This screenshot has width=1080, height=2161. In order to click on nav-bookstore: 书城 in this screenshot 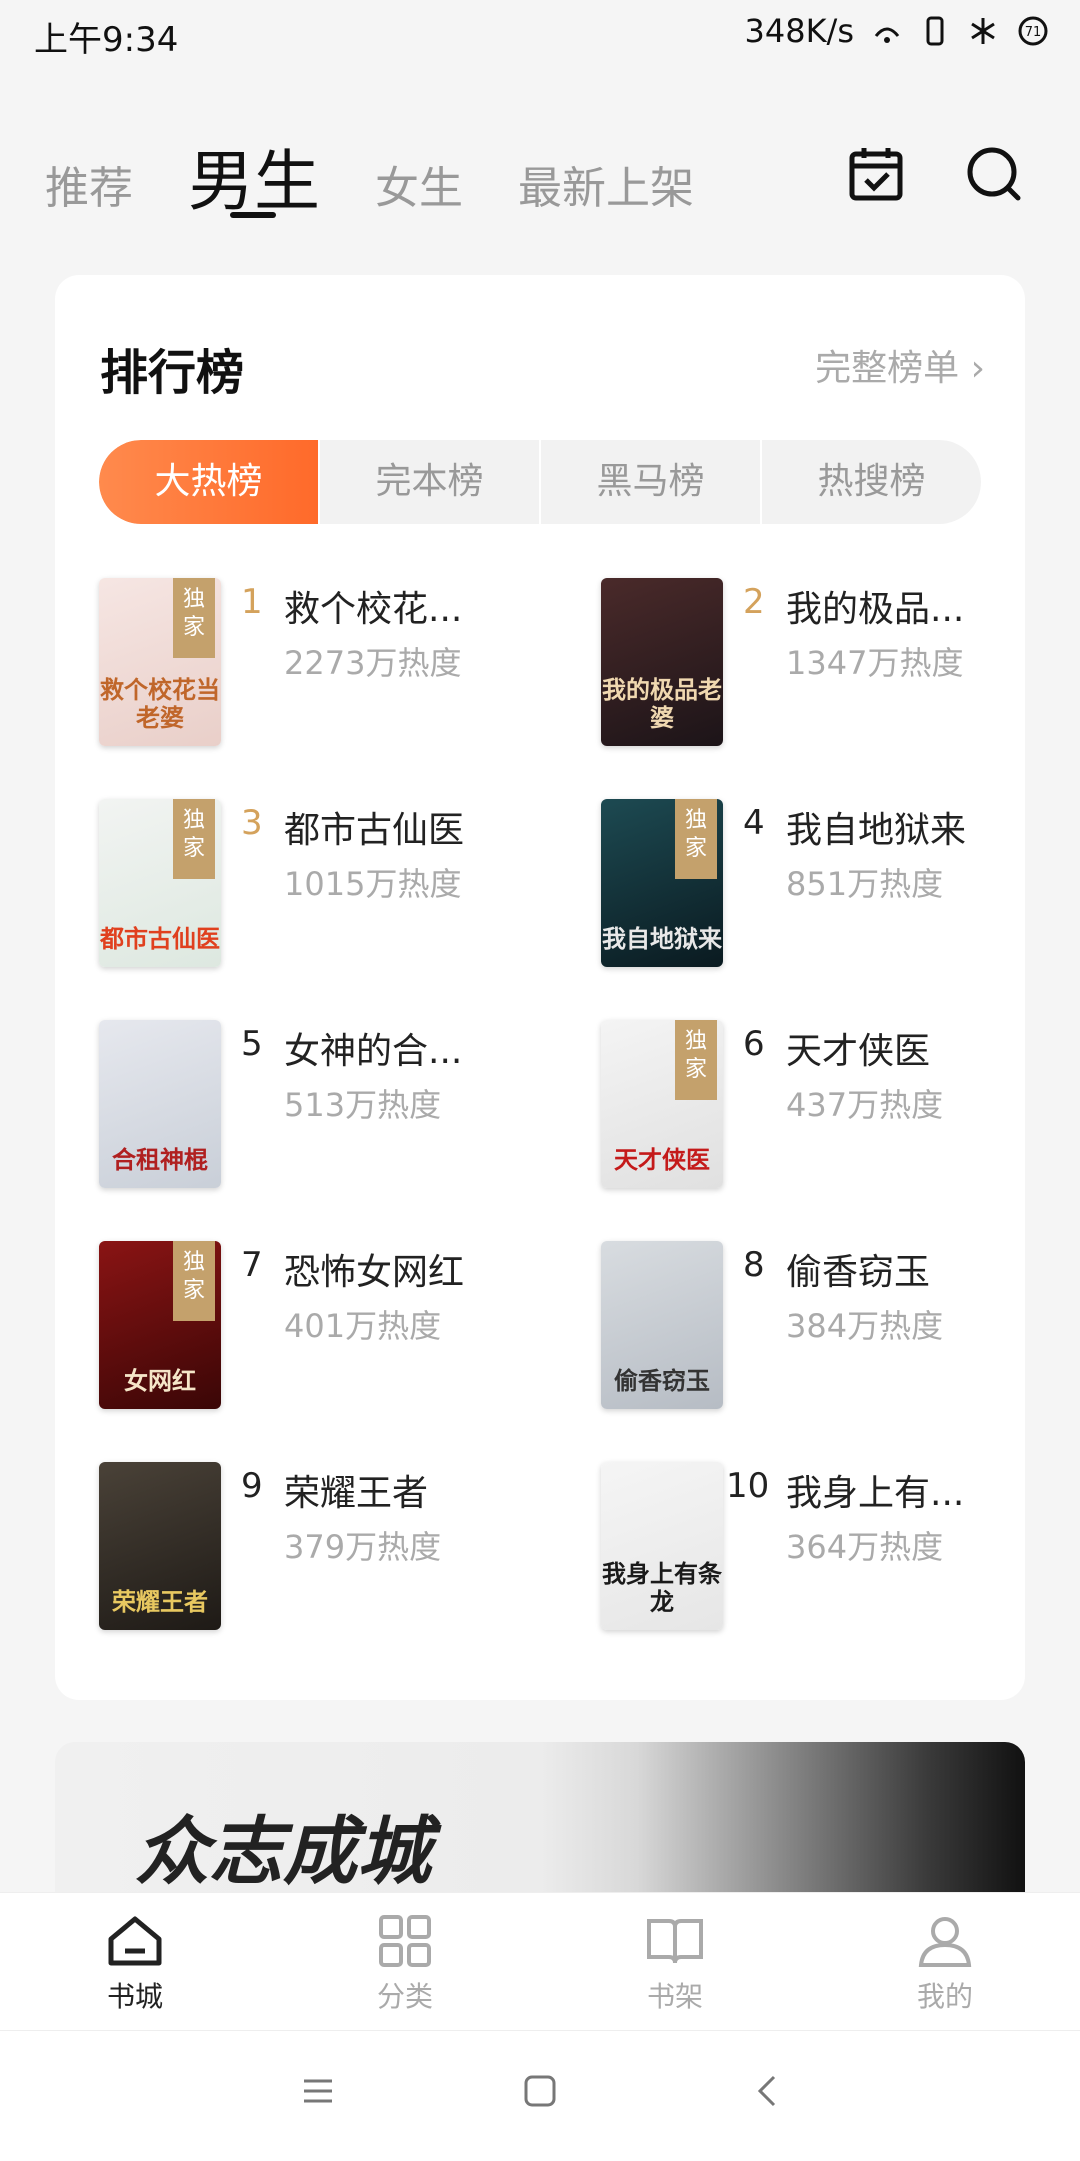, I will do `click(135, 1963)`.